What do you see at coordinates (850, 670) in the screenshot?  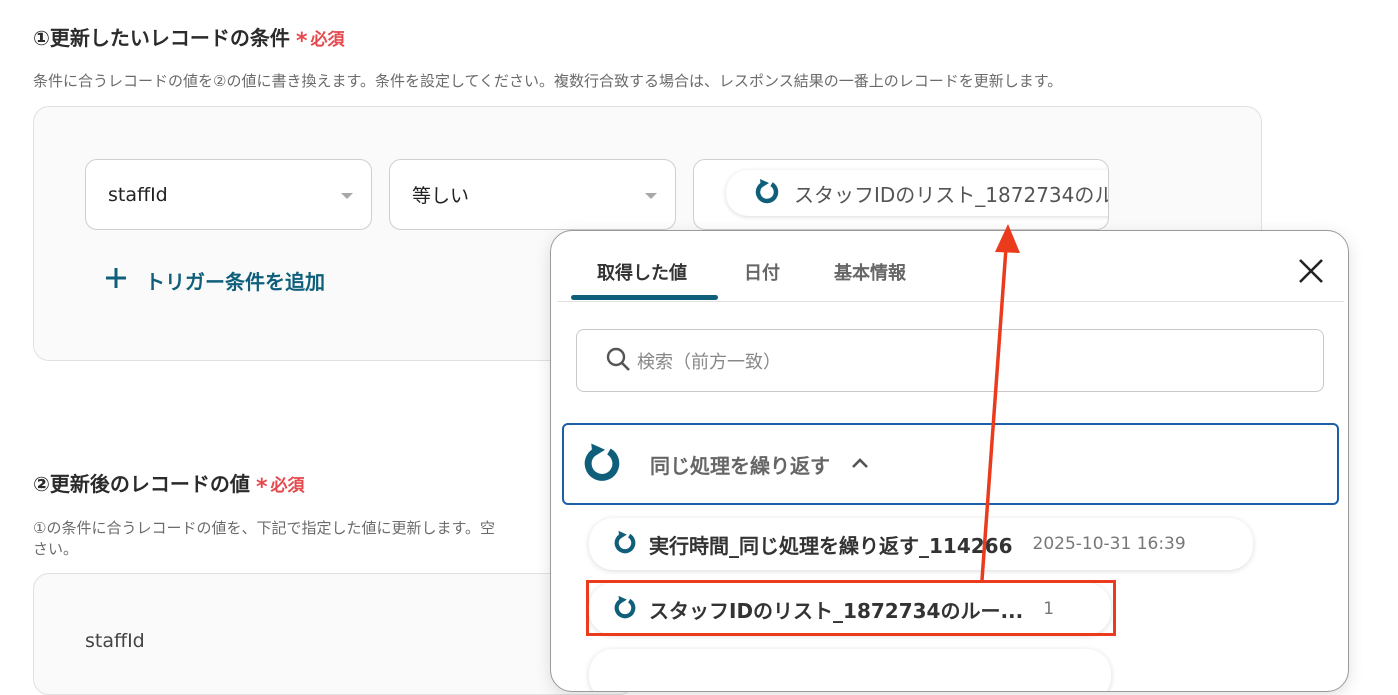 I see `list-item` at bounding box center [850, 670].